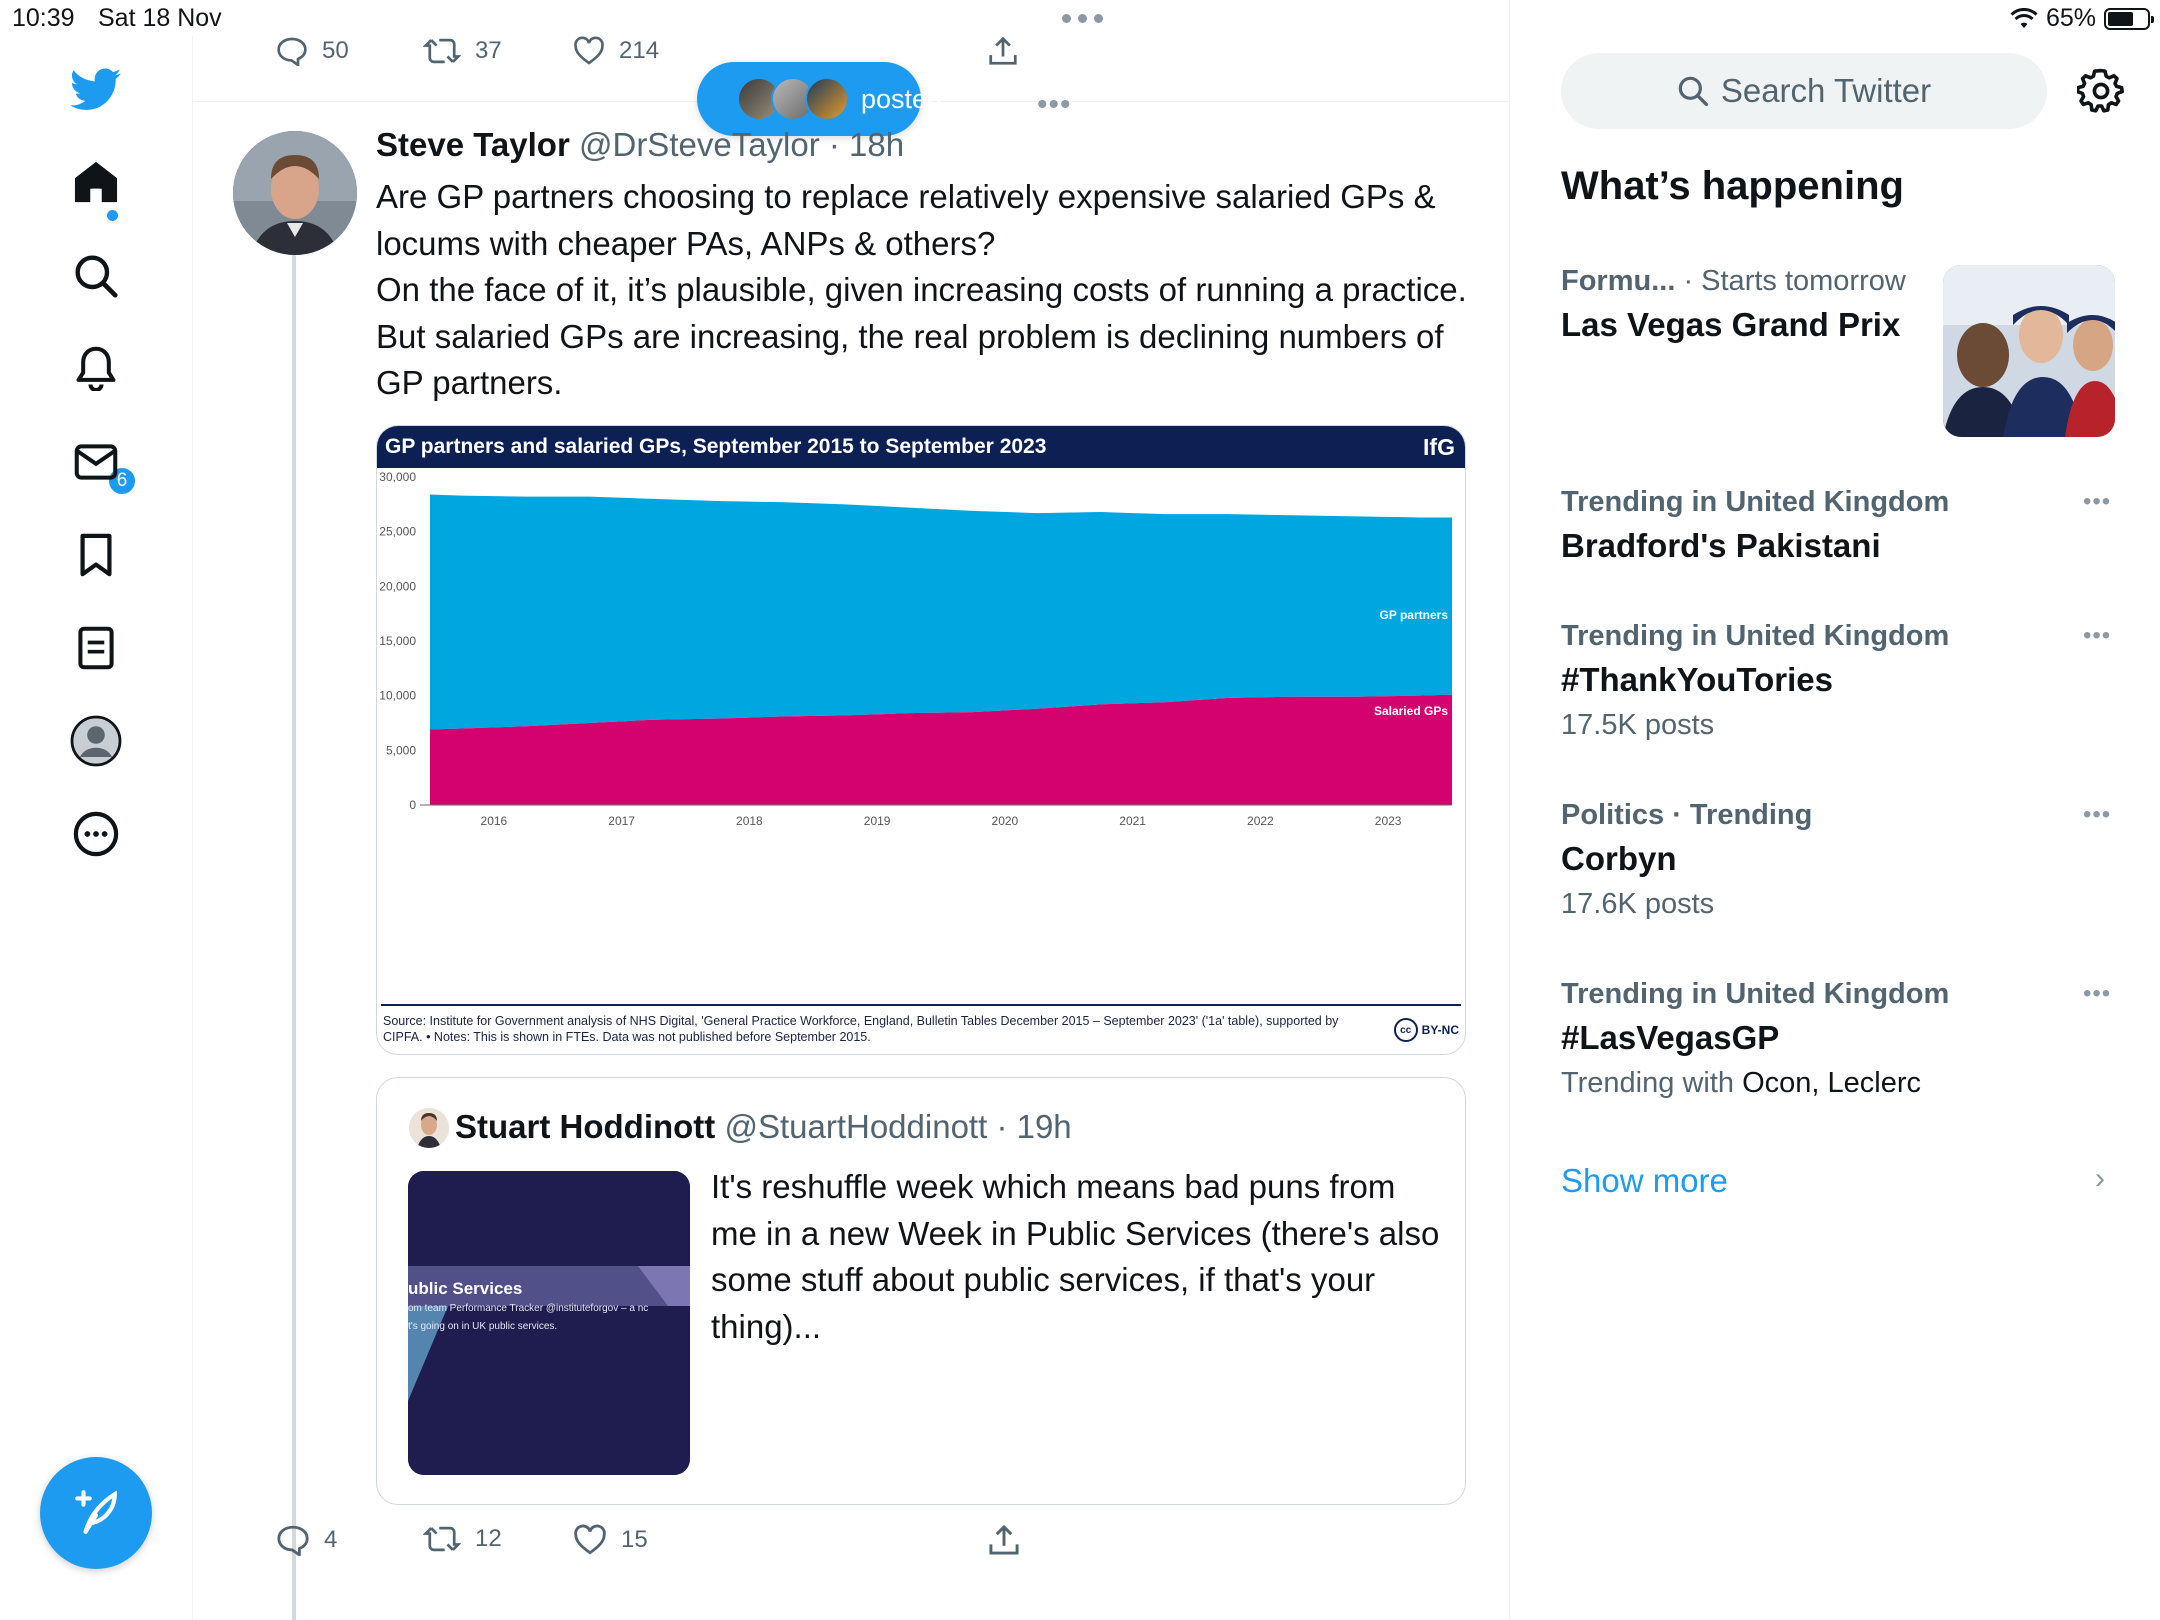 The width and height of the screenshot is (2160, 1620). What do you see at coordinates (96, 462) in the screenshot?
I see `mail-icon` at bounding box center [96, 462].